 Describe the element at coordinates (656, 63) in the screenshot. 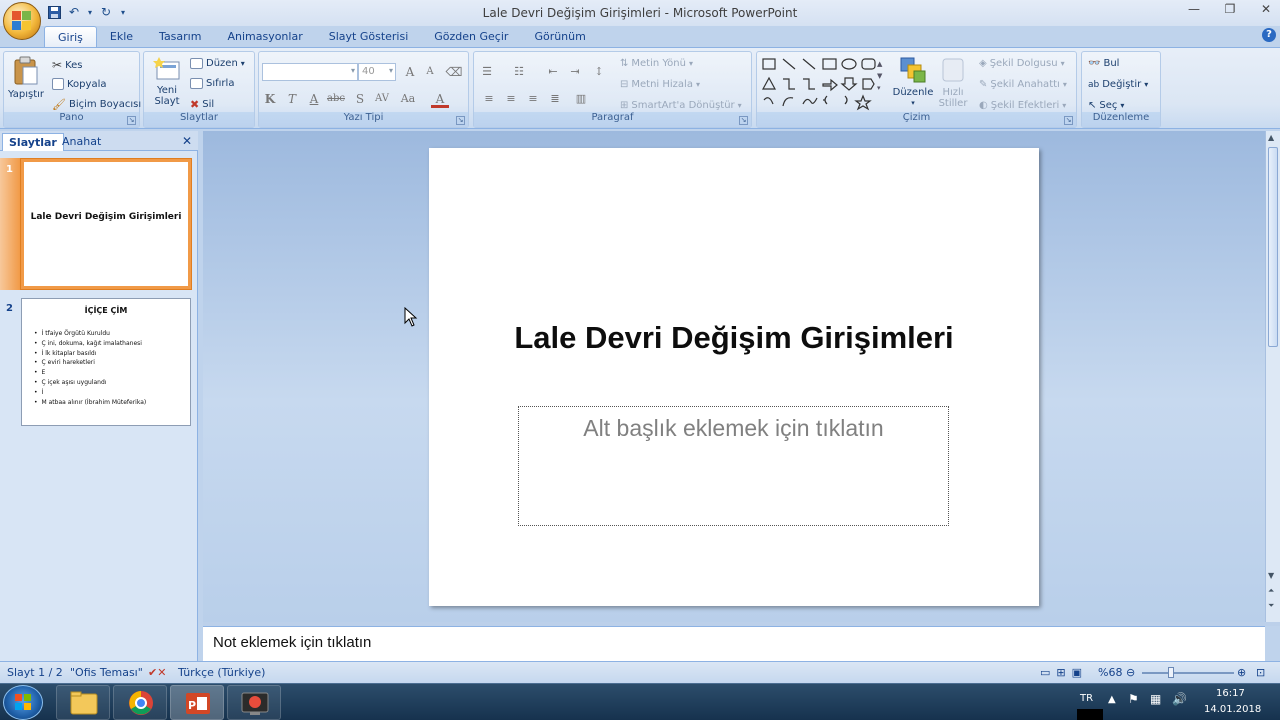

I see `text-direction-button: ⇅ Metin Yönü ▾` at that location.